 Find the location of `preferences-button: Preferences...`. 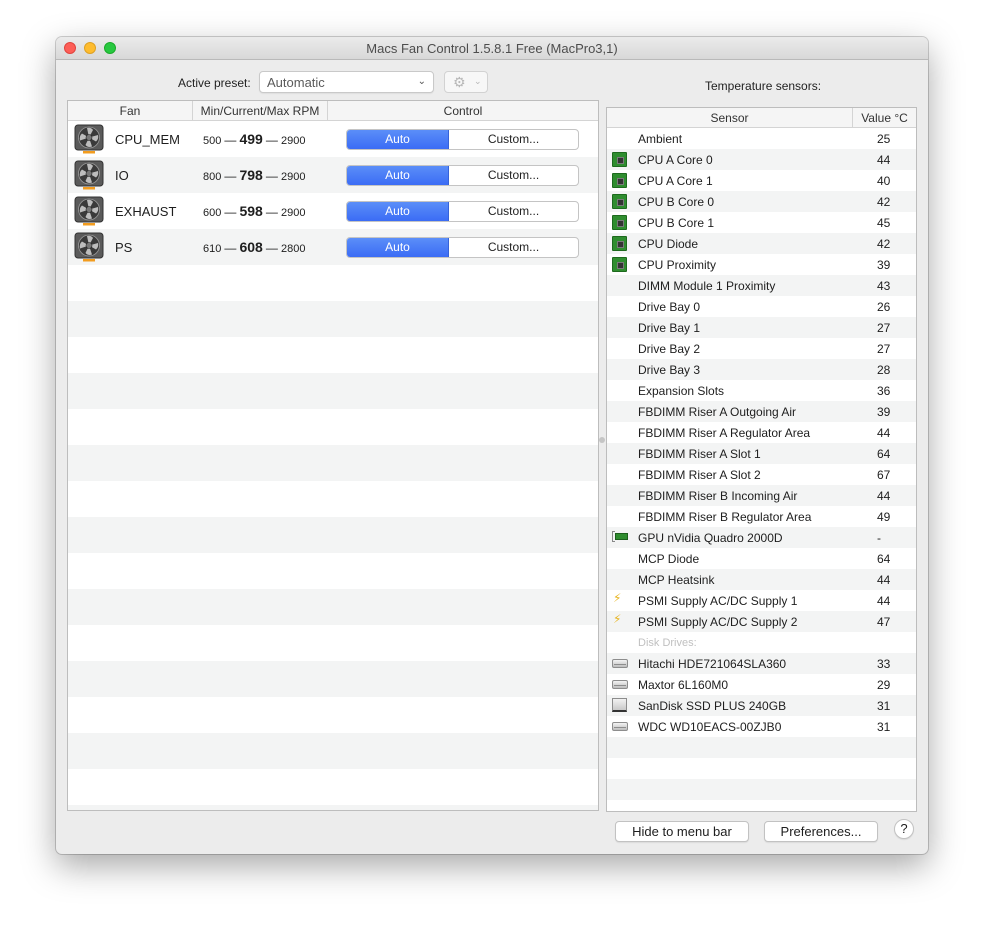

preferences-button: Preferences... is located at coordinates (821, 831).